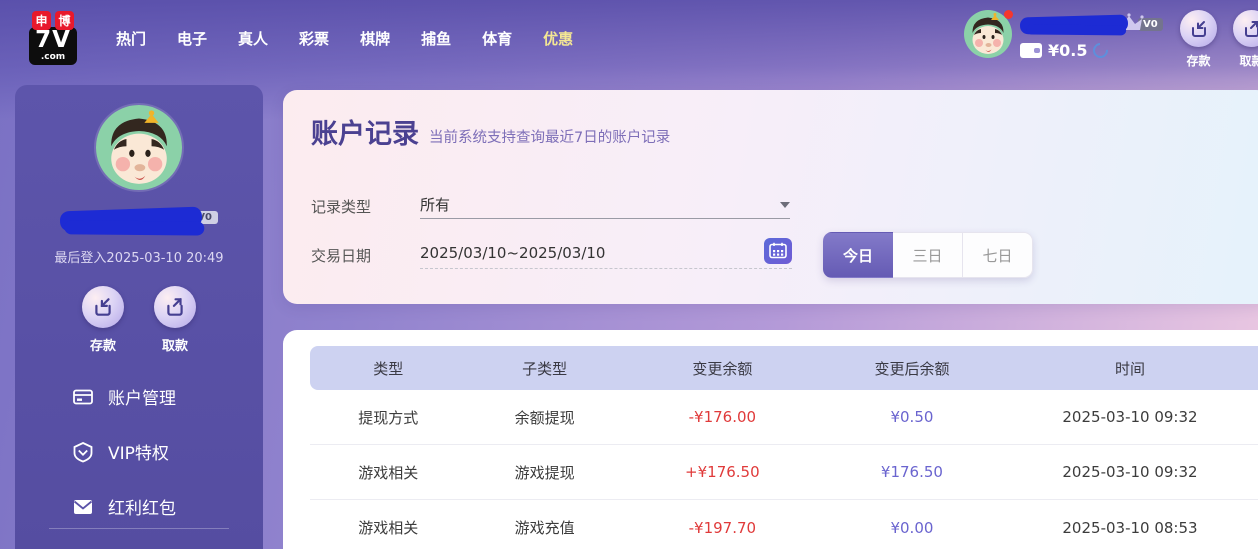 The width and height of the screenshot is (1258, 549). I want to click on record-type-label: 记录类型, so click(341, 207).